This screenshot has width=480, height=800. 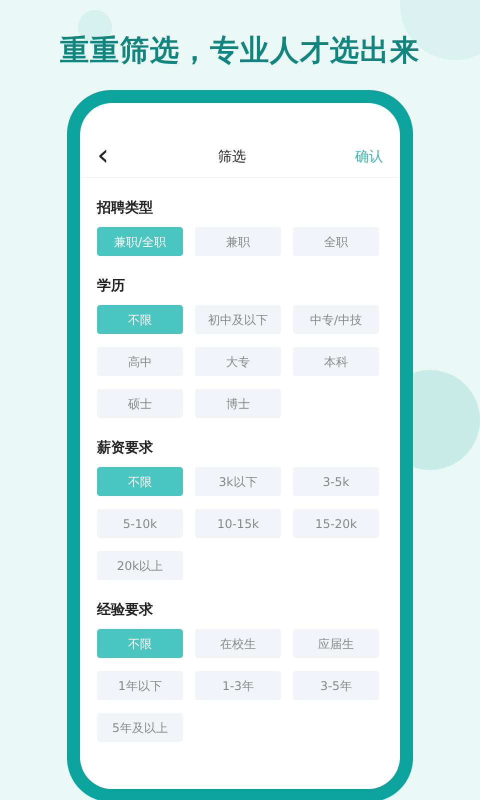 I want to click on filter-option: 兼职, so click(x=238, y=241).